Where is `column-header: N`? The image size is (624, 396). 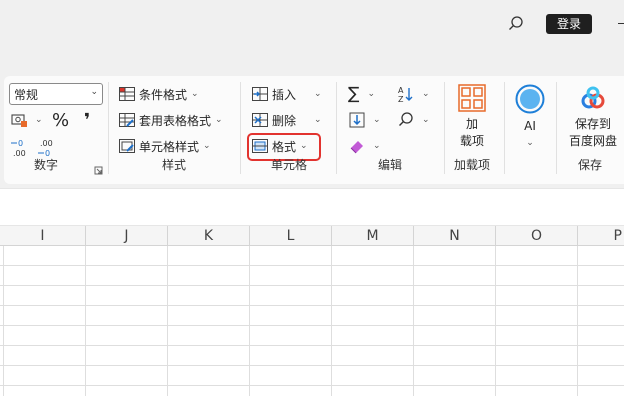 column-header: N is located at coordinates (455, 236).